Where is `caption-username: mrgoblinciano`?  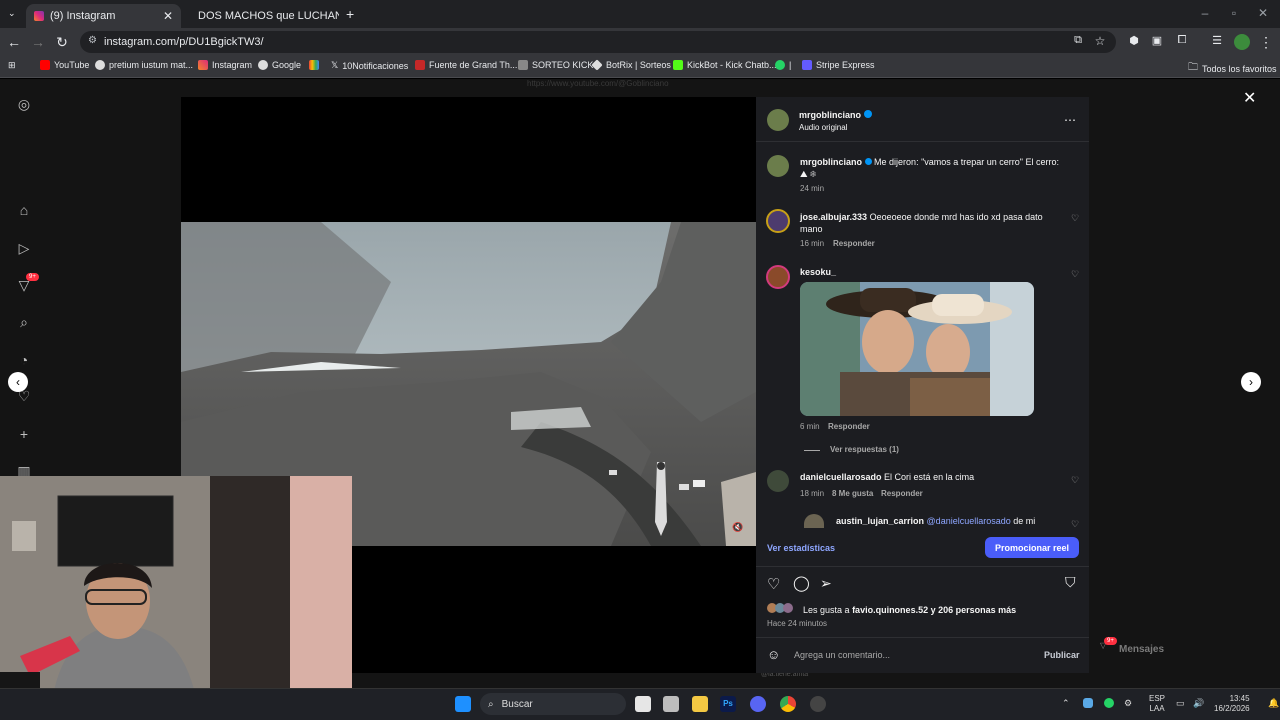 caption-username: mrgoblinciano is located at coordinates (831, 162).